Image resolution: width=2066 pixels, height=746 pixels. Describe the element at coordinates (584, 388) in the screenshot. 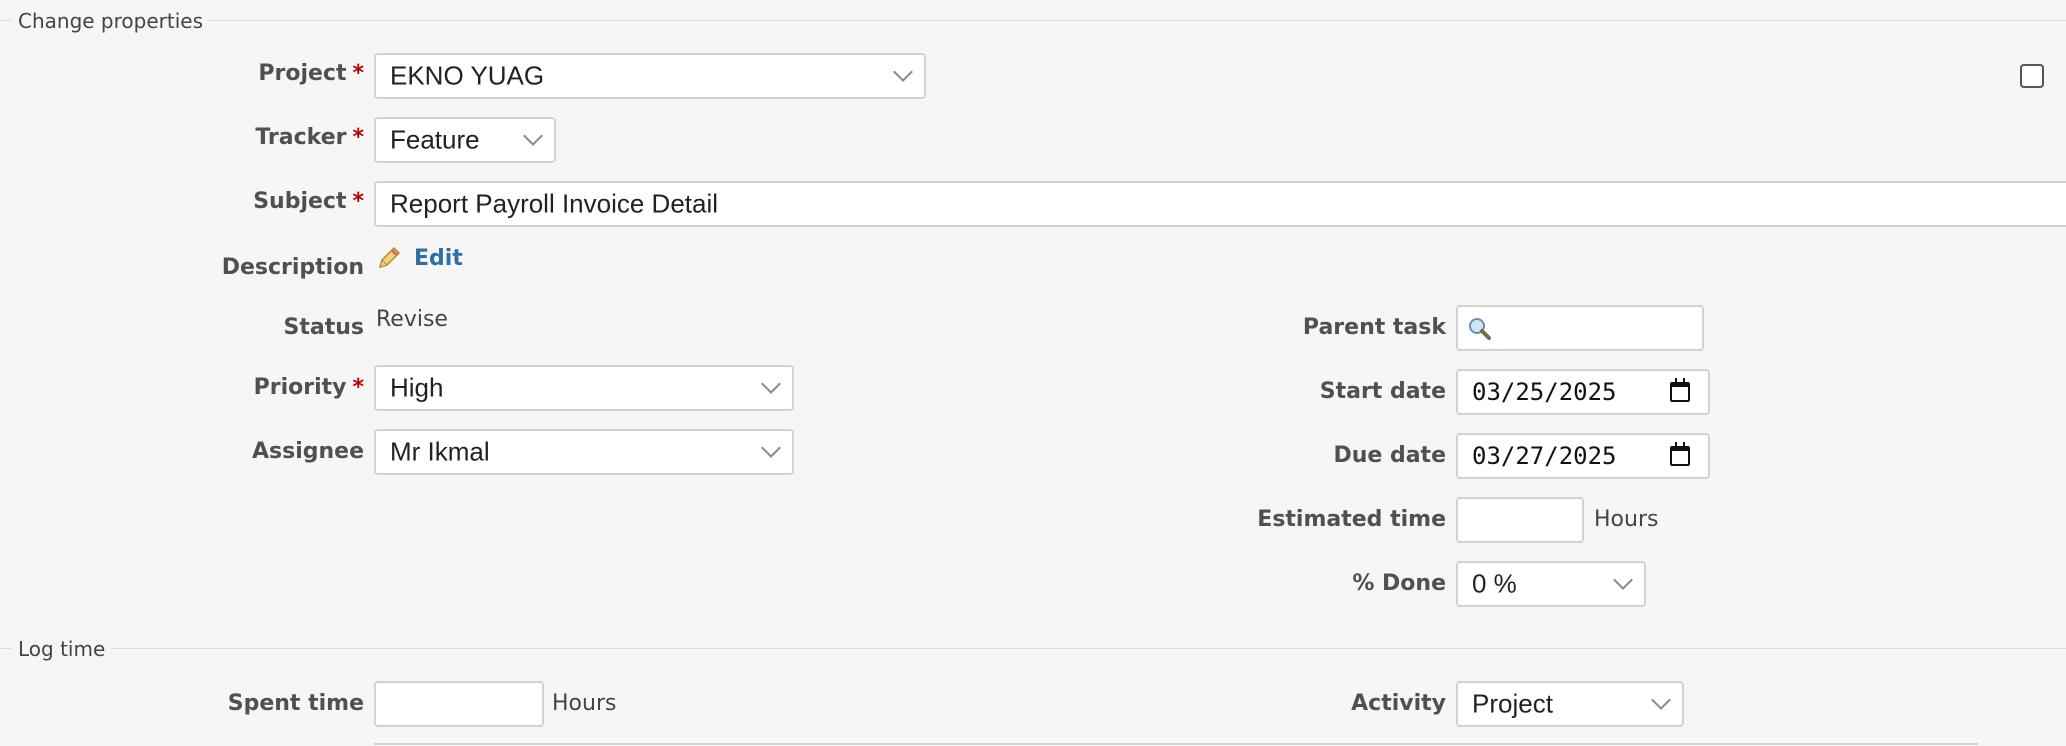

I see `priority-select: High` at that location.